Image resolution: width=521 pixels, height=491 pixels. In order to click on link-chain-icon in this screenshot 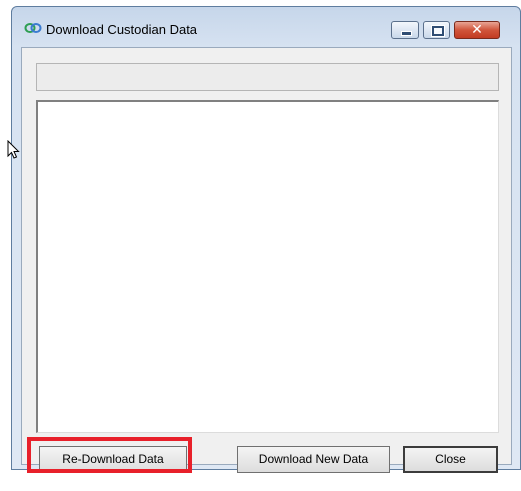, I will do `click(33, 28)`.